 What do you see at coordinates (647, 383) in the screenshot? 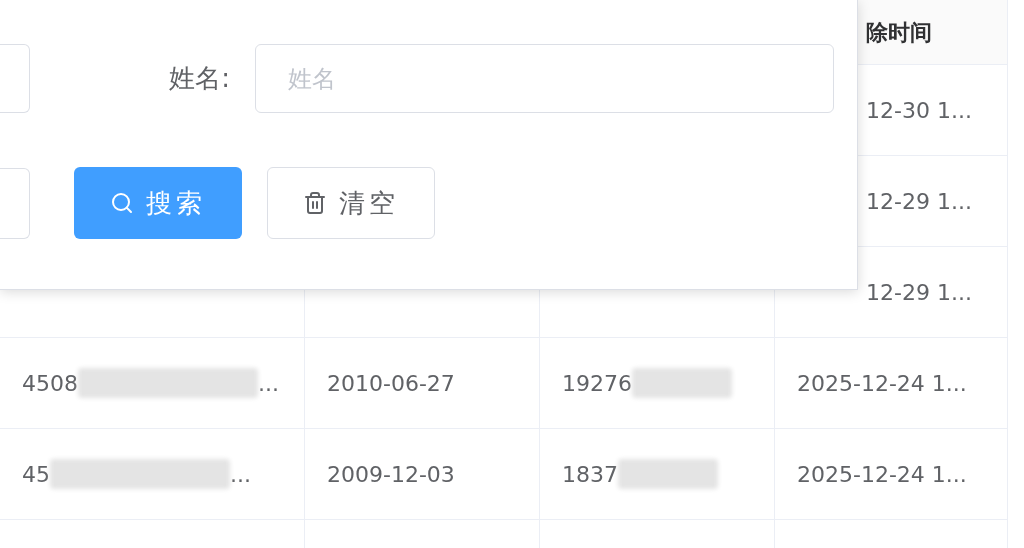
I see `table-cell: 19276` at bounding box center [647, 383].